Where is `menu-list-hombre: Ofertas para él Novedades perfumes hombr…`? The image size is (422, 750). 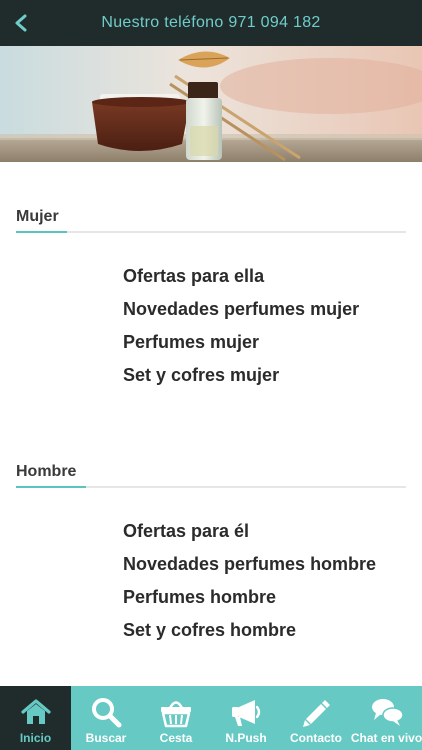 menu-list-hombre: Ofertas para él Novedades perfumes hombr… is located at coordinates (249, 587).